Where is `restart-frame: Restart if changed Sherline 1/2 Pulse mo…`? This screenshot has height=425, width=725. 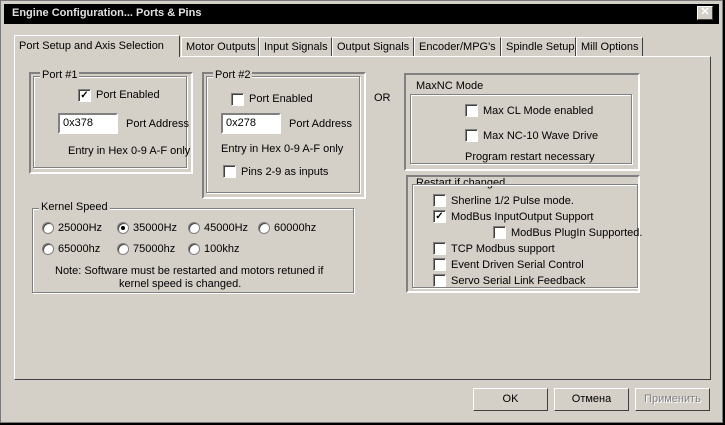
restart-frame: Restart if changed Sherline 1/2 Pulse mo… is located at coordinates (524, 234).